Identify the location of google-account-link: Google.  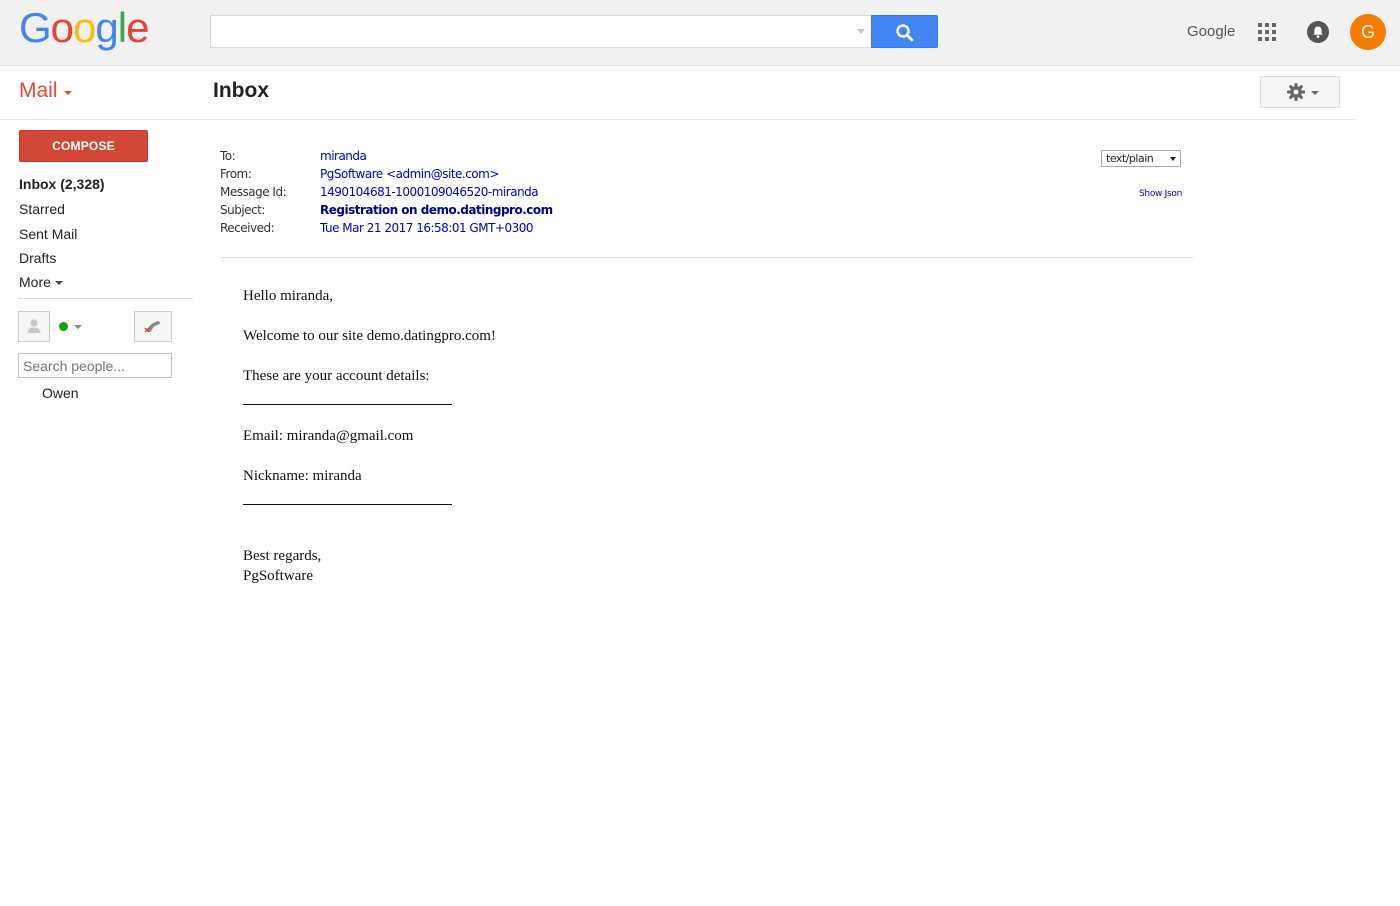
(1211, 31).